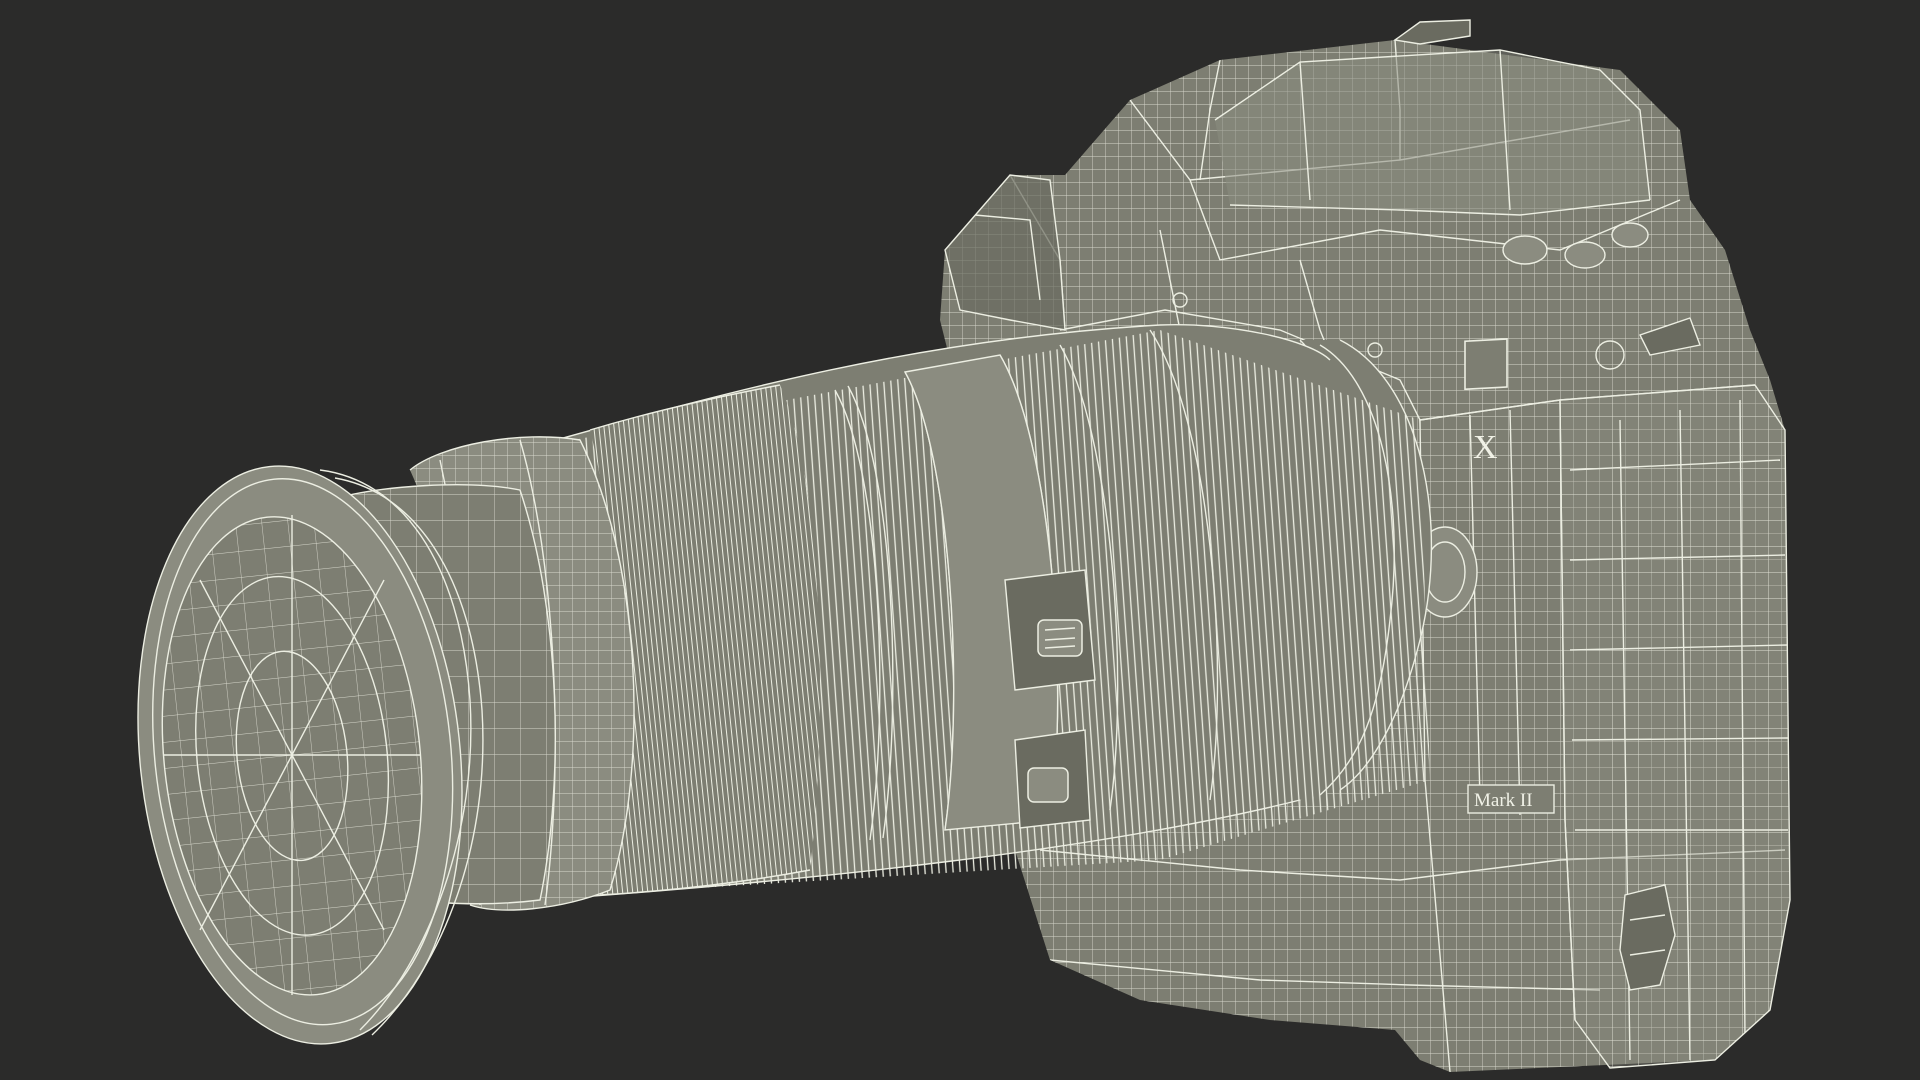  What do you see at coordinates (1485, 447) in the screenshot?
I see `badge-letter: X` at bounding box center [1485, 447].